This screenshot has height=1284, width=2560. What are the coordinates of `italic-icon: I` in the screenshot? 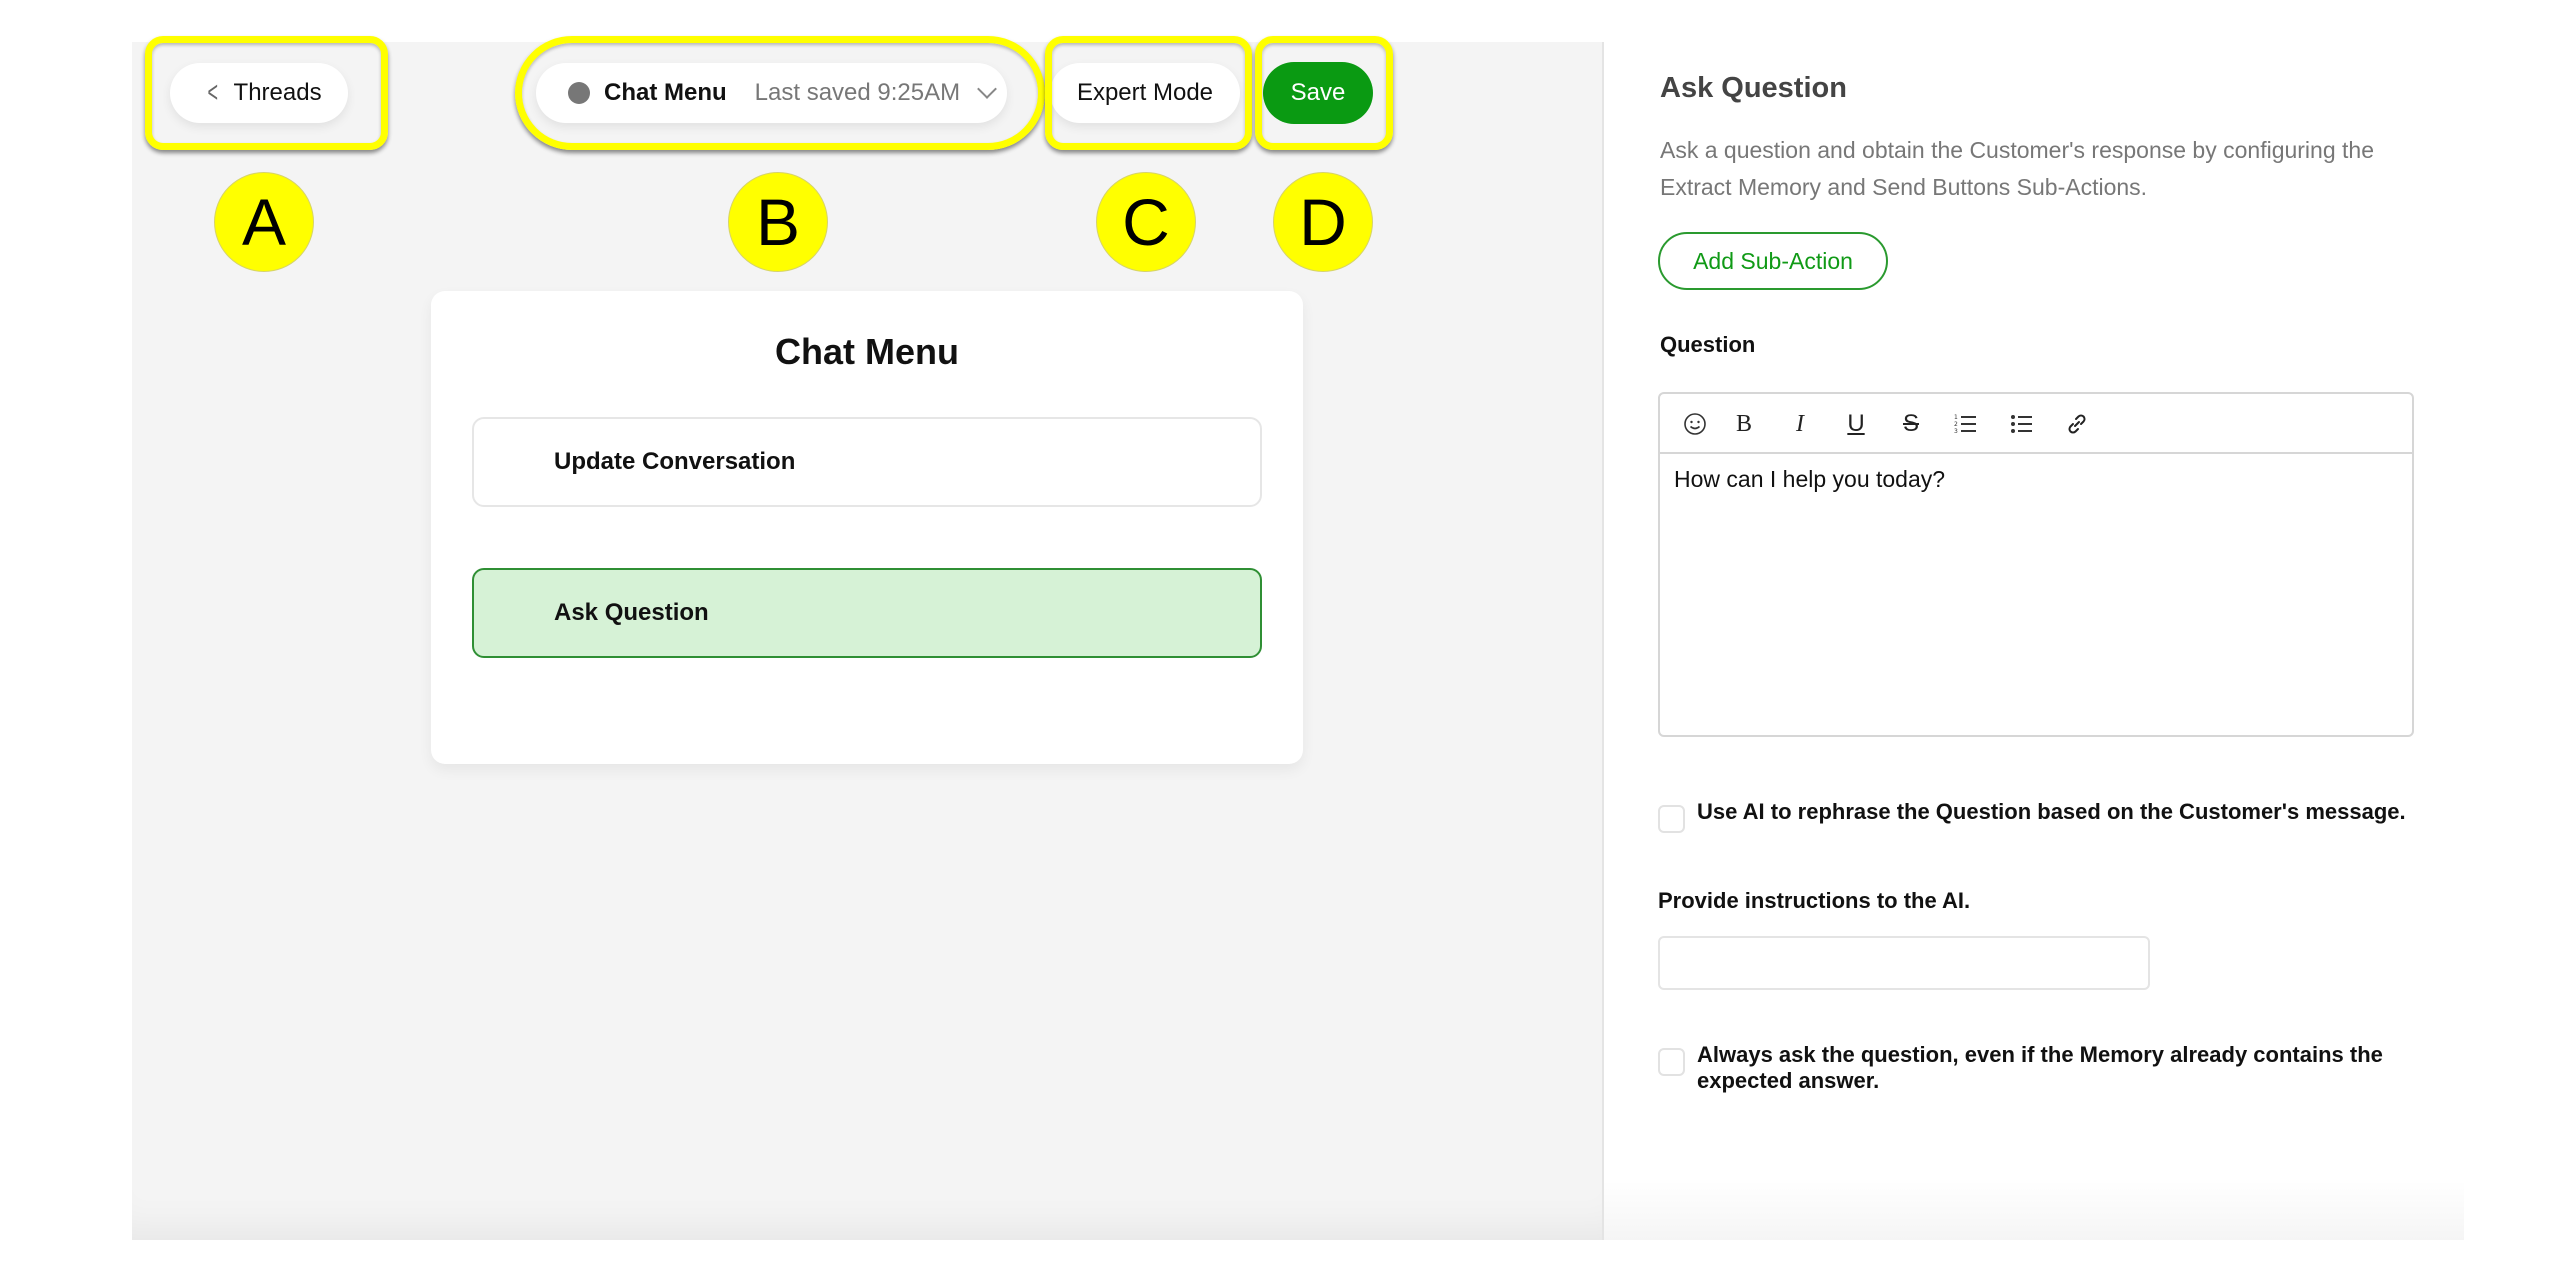 It's located at (1800, 424).